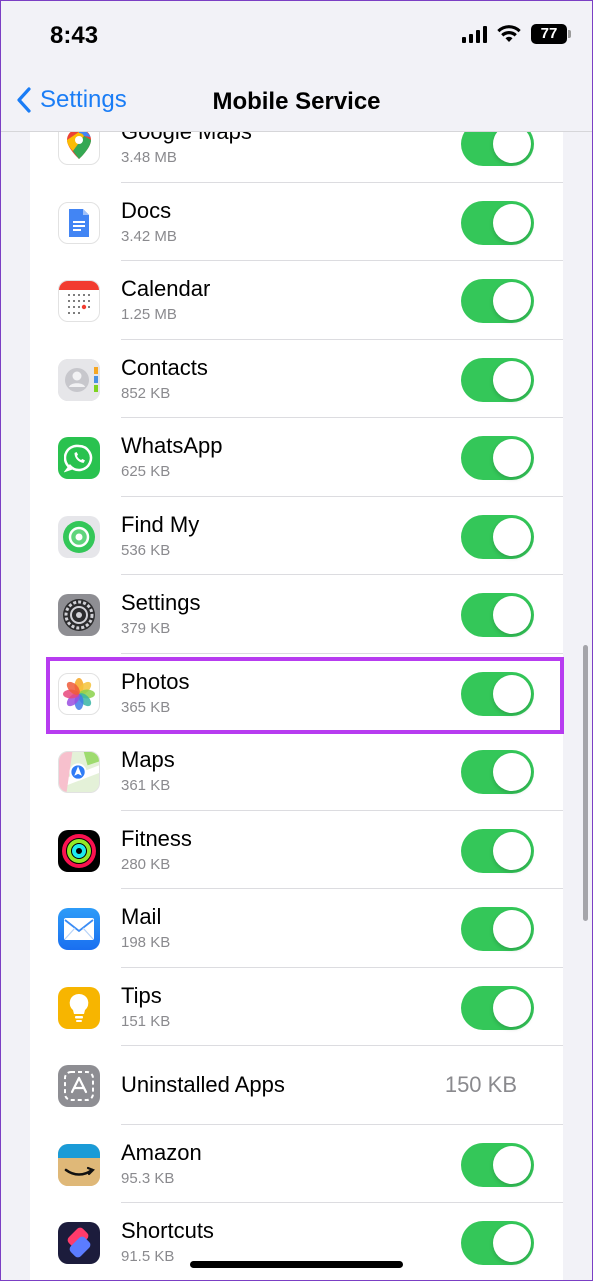 The height and width of the screenshot is (1281, 593). What do you see at coordinates (146, 864) in the screenshot?
I see `app-size: 280 KB` at bounding box center [146, 864].